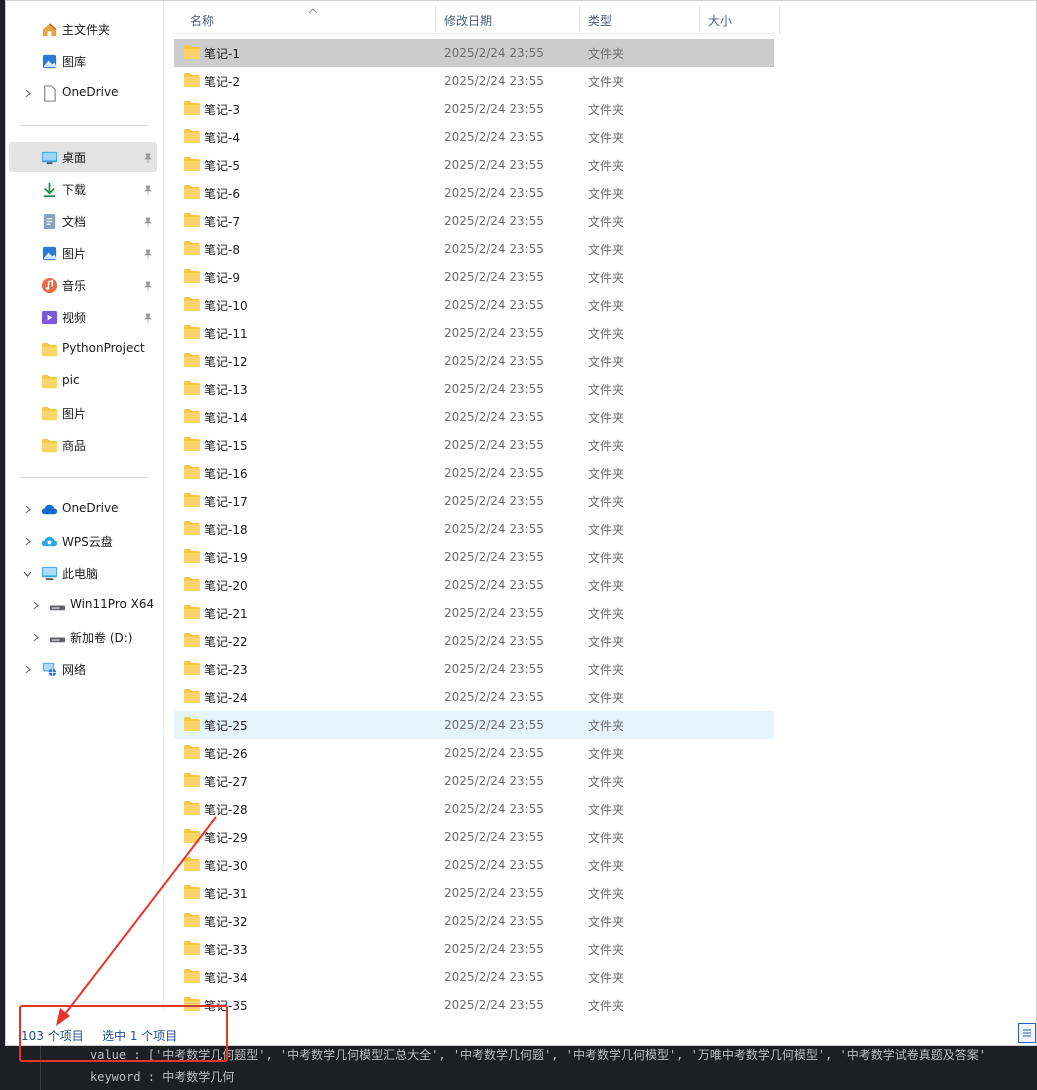  I want to click on column-name: 名称, so click(305, 20).